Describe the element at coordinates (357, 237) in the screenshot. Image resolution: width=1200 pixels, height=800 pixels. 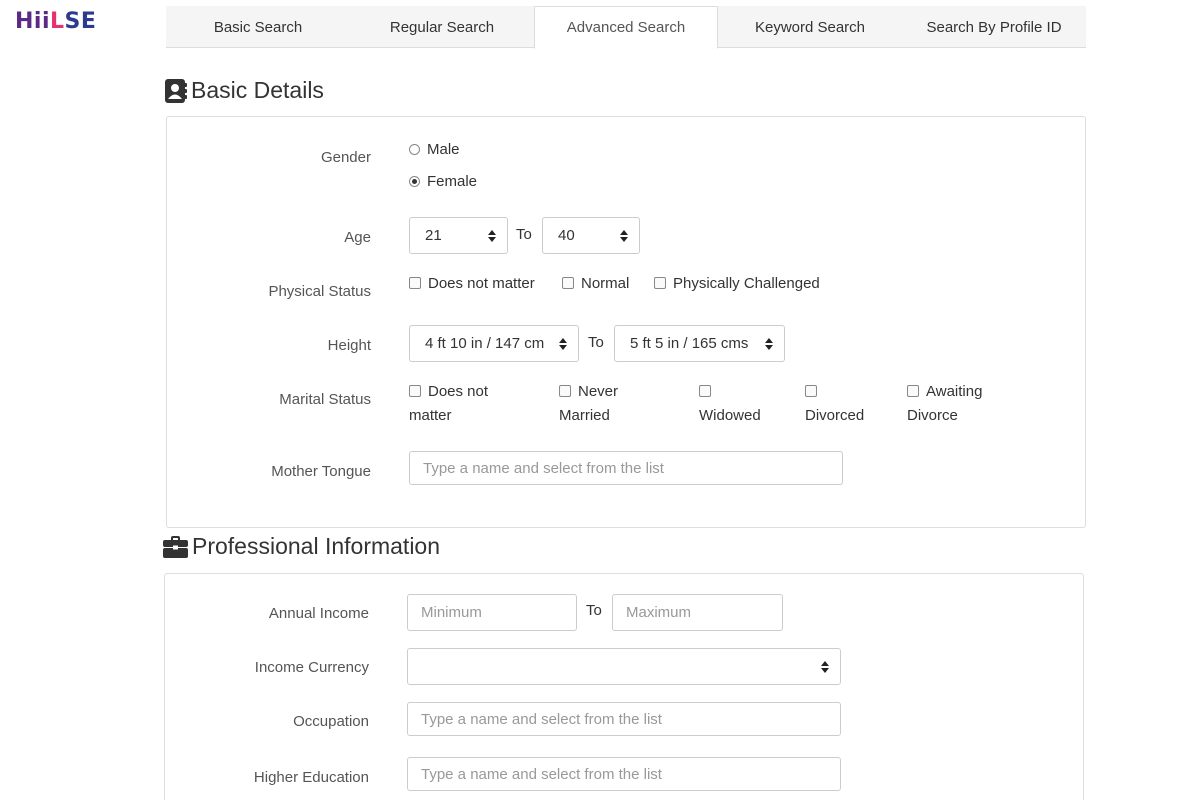
I see `age-label: Age` at that location.